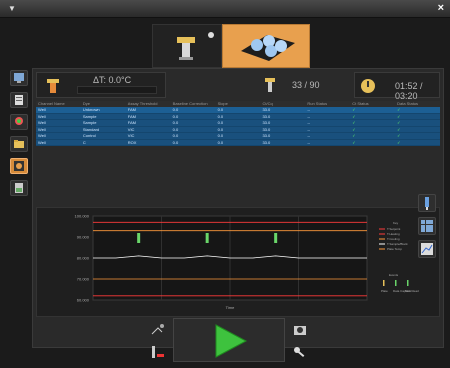 The image size is (450, 368). What do you see at coordinates (393, 234) in the screenshot?
I see `legend-entry: T.Heating` at bounding box center [393, 234].